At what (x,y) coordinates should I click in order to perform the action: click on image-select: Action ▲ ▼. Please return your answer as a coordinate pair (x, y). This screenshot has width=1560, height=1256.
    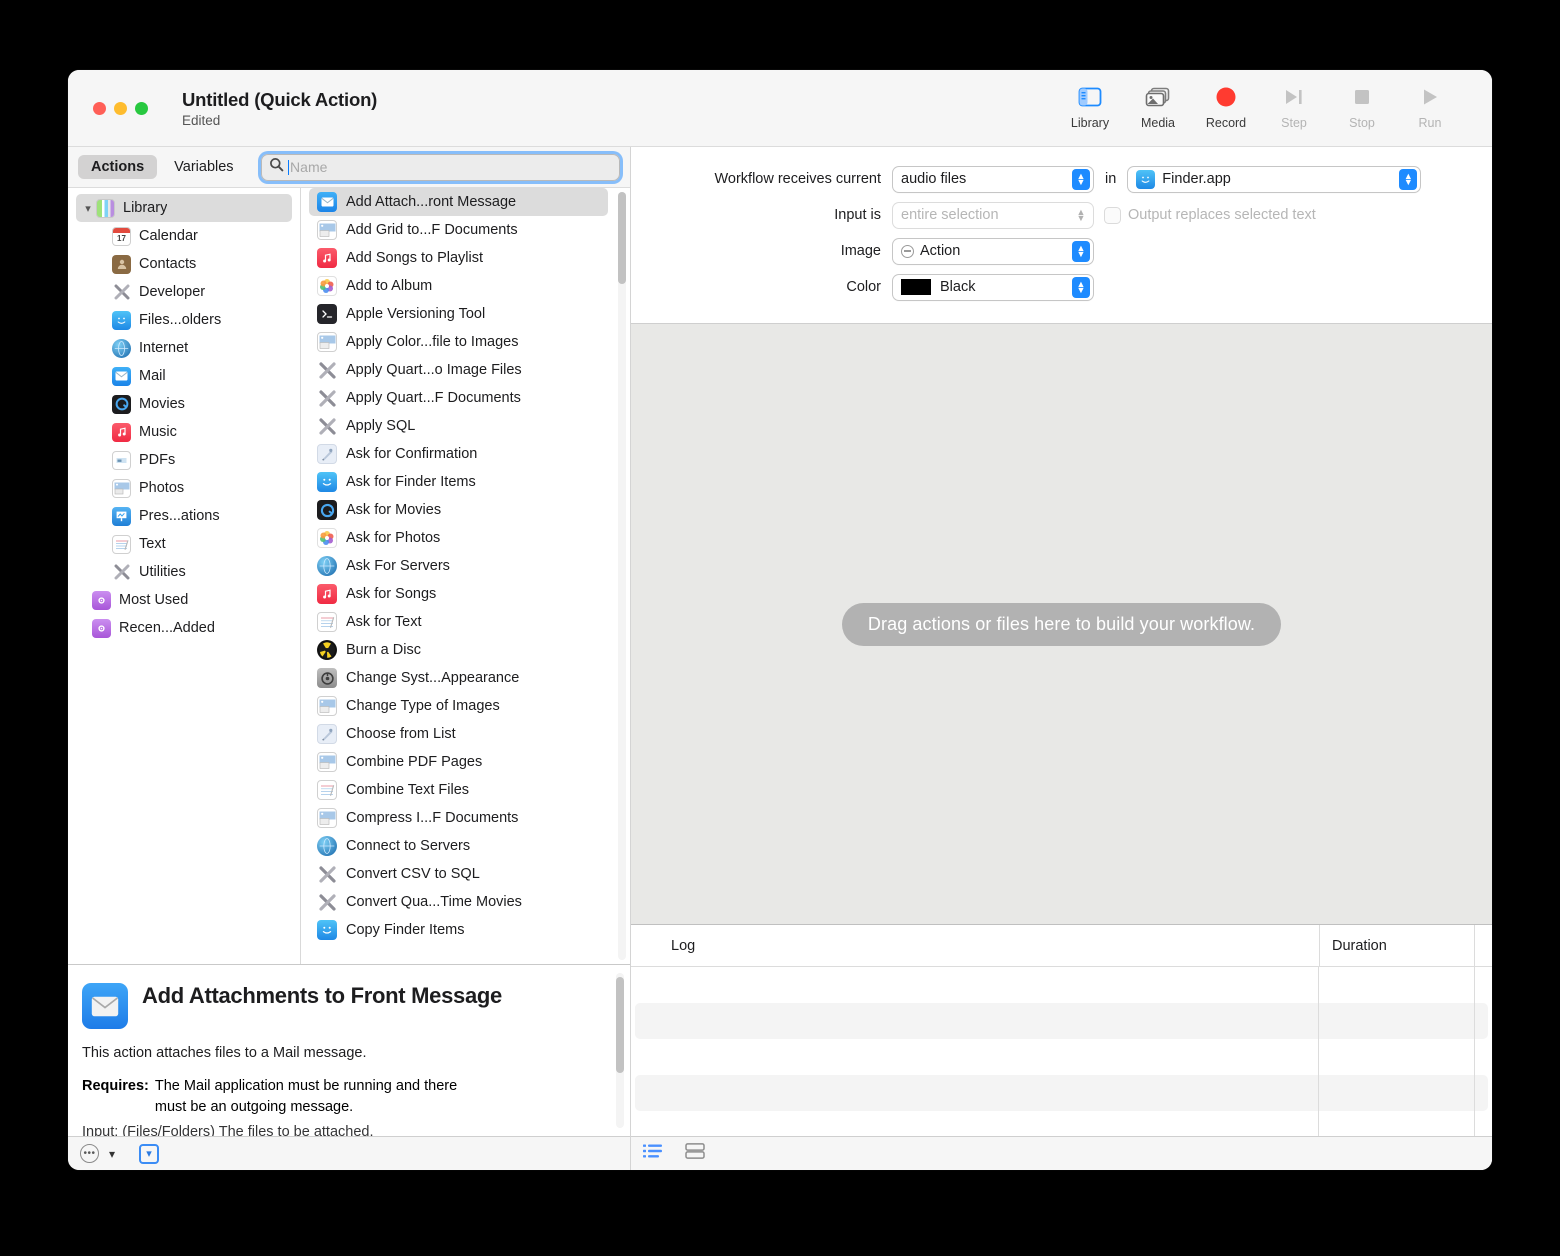
    Looking at the image, I should click on (993, 251).